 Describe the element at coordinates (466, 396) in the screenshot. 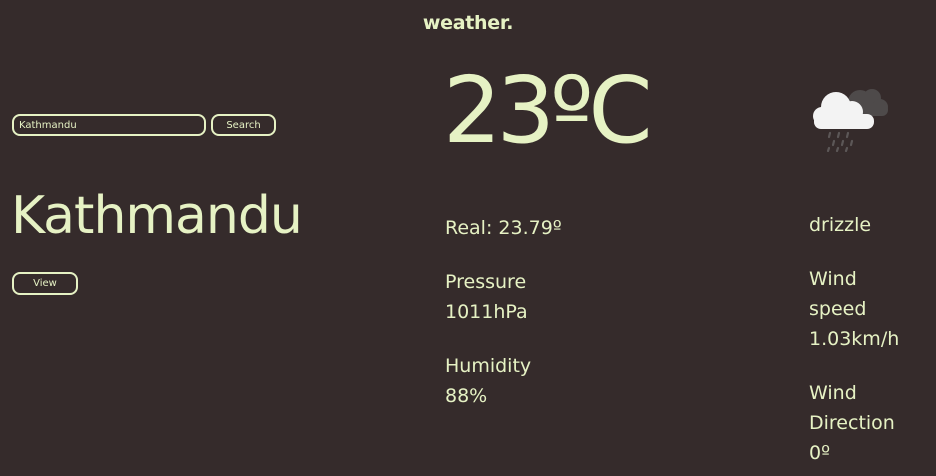

I see `humidity-value: 88%` at that location.